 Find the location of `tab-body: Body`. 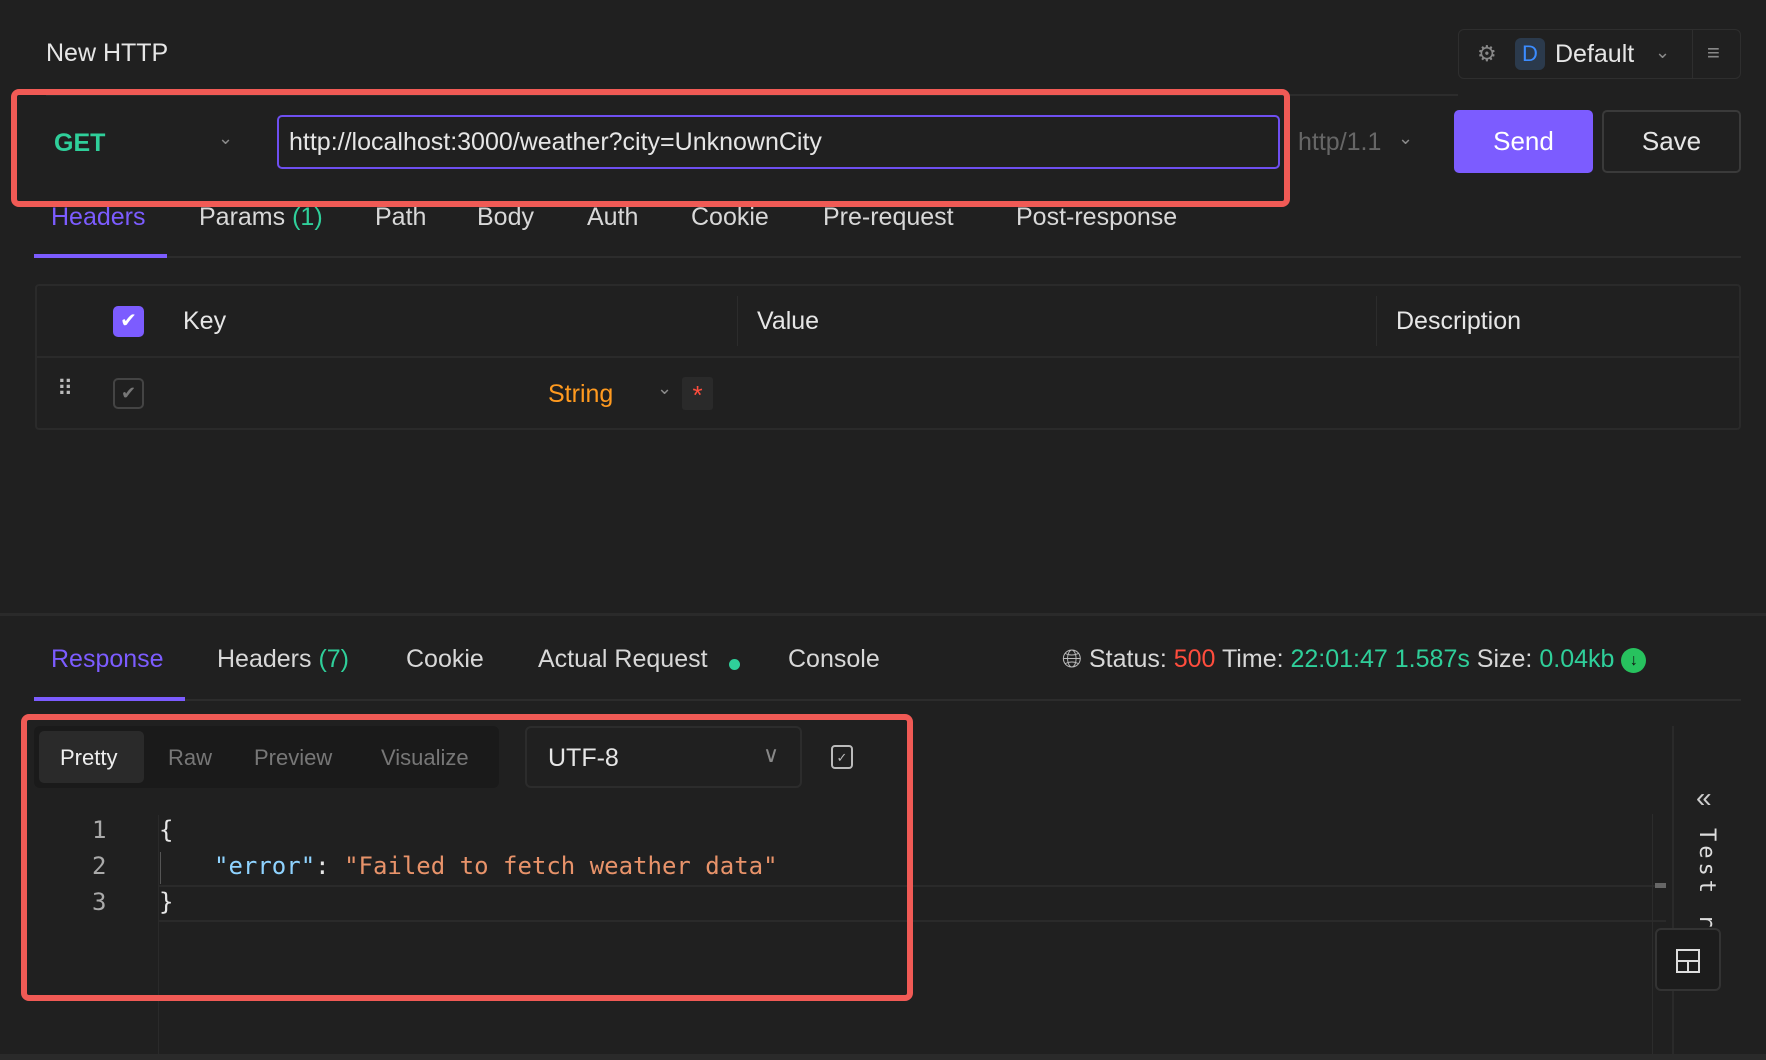

tab-body: Body is located at coordinates (505, 217).